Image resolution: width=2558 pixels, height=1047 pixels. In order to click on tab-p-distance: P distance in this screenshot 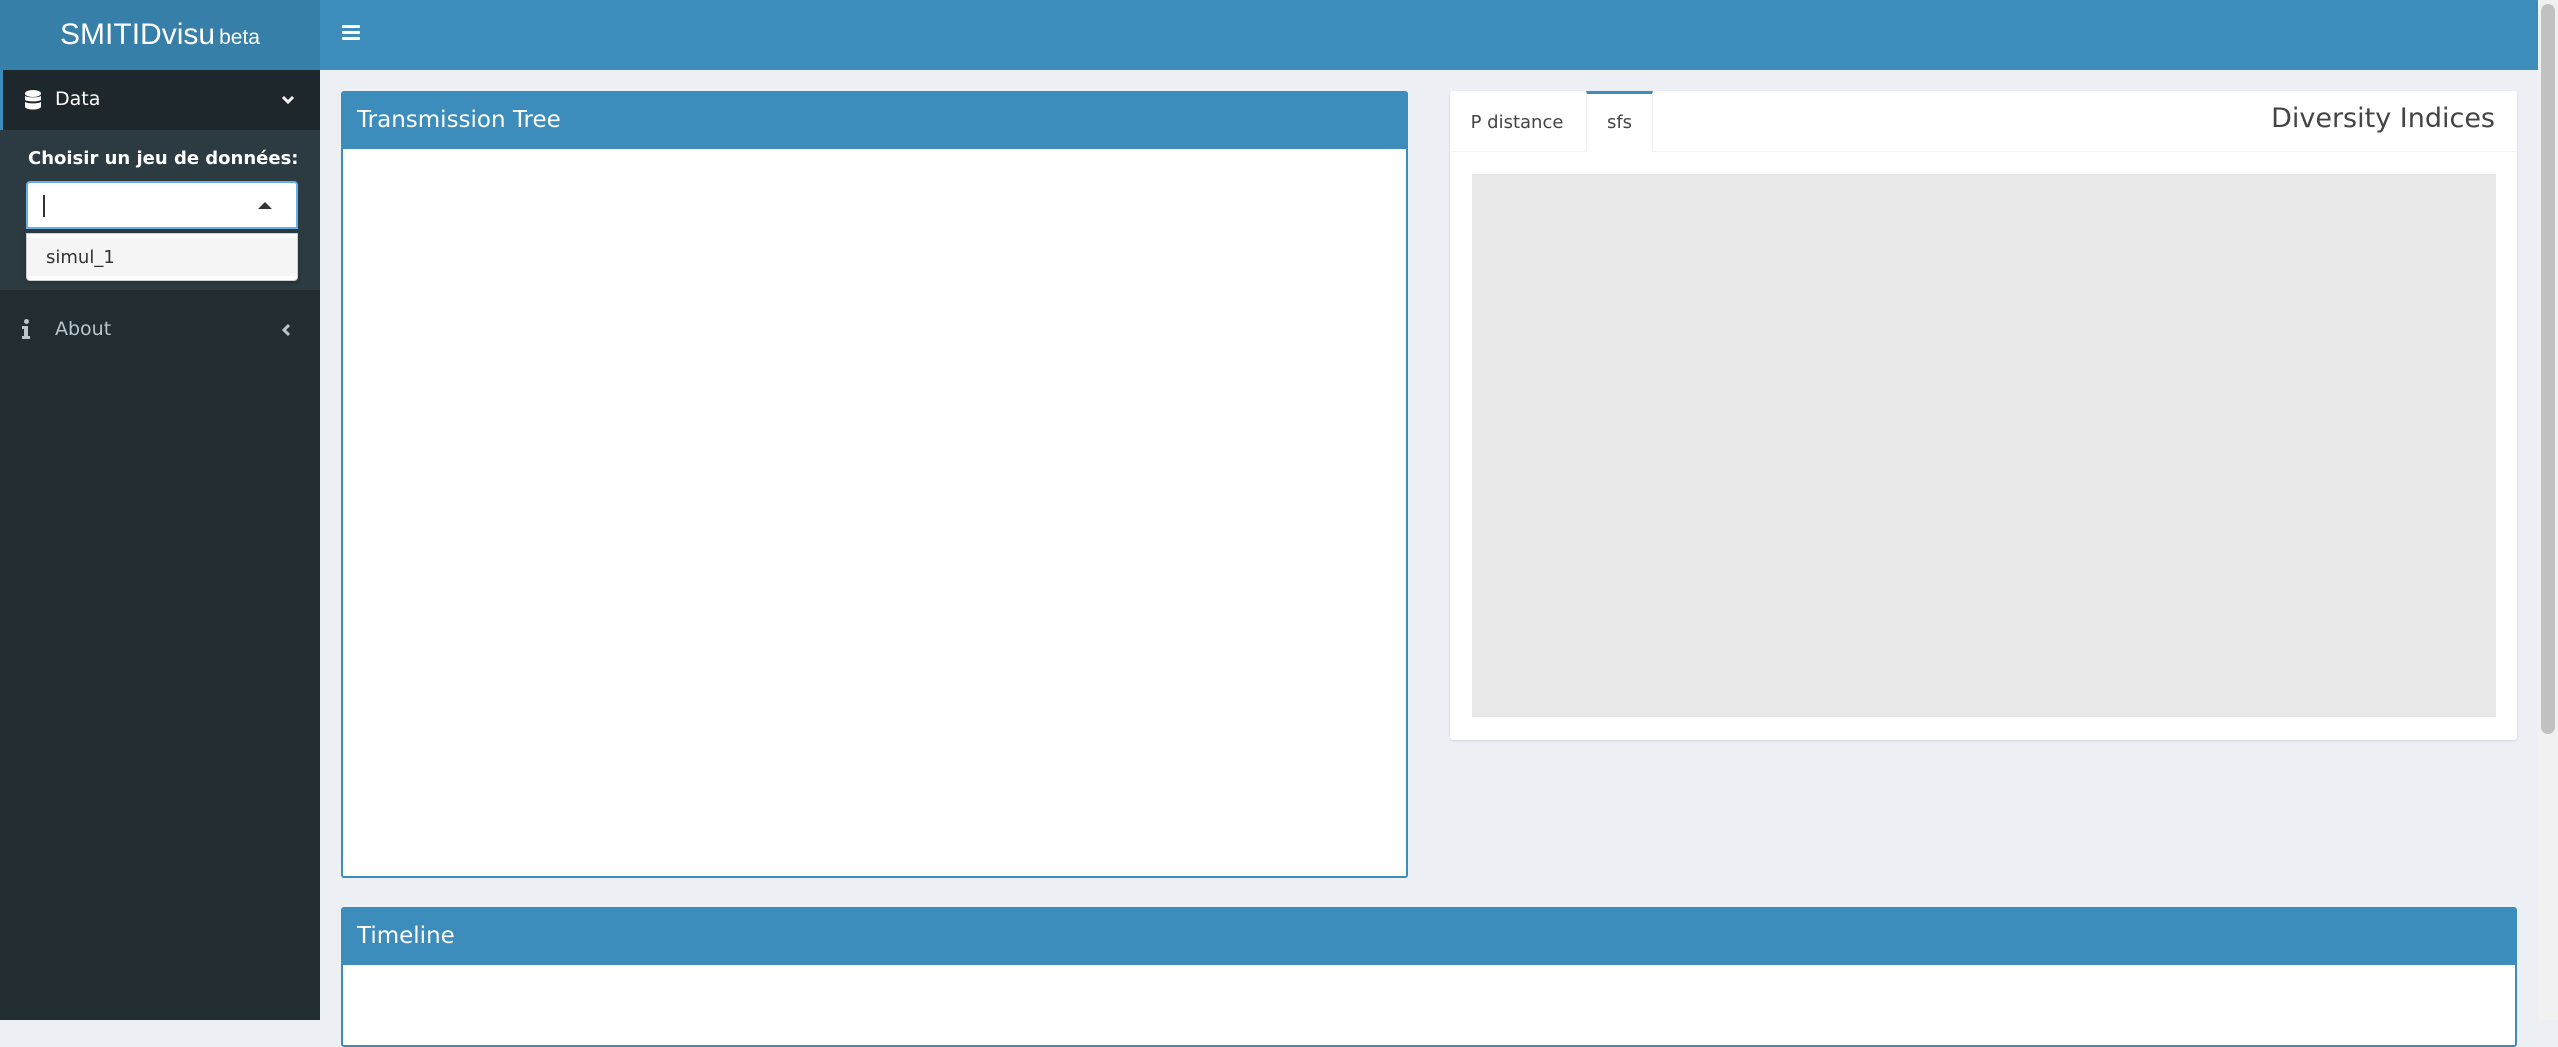, I will do `click(1517, 121)`.